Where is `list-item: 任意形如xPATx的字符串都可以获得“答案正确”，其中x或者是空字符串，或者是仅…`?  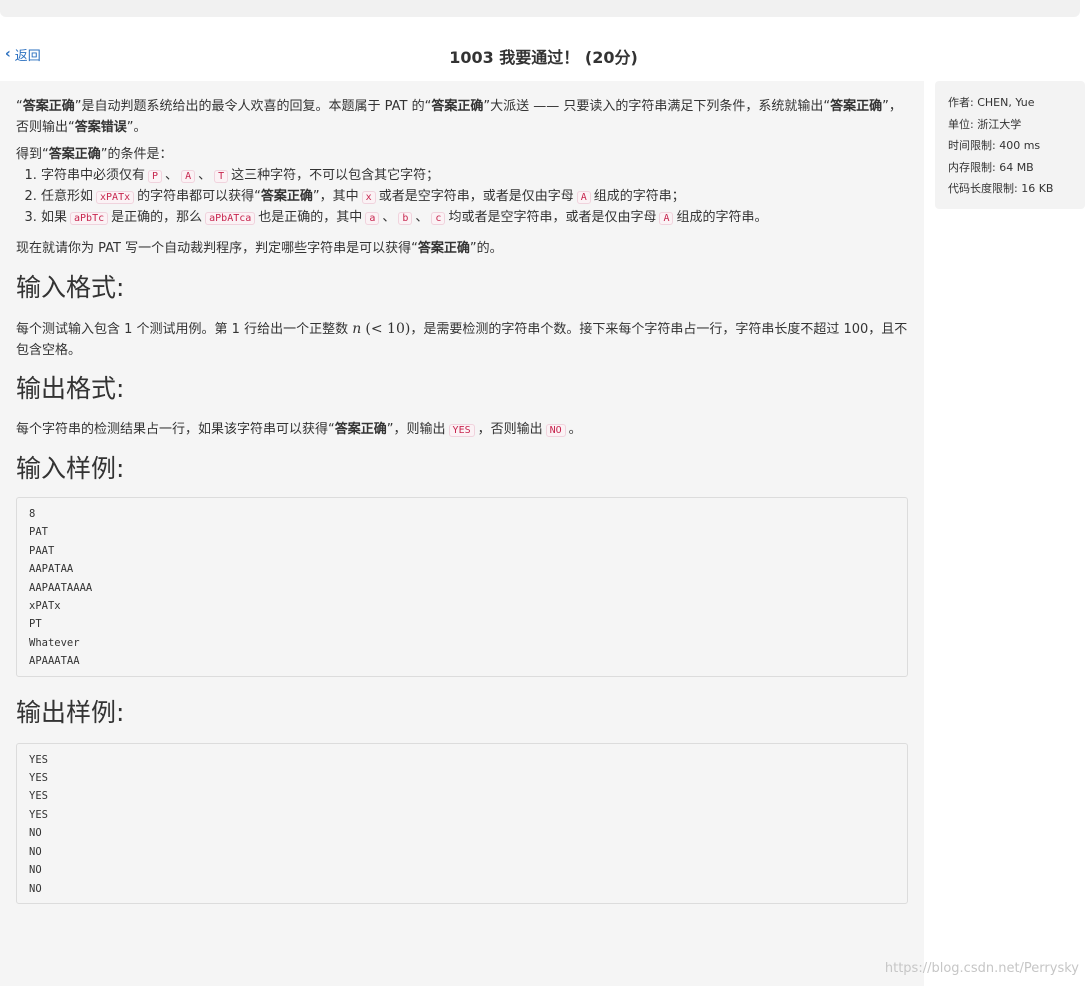
list-item: 任意形如xPATx的字符串都可以获得“答案正确”，其中x或者是空字符串，或者是仅… is located at coordinates (474, 196).